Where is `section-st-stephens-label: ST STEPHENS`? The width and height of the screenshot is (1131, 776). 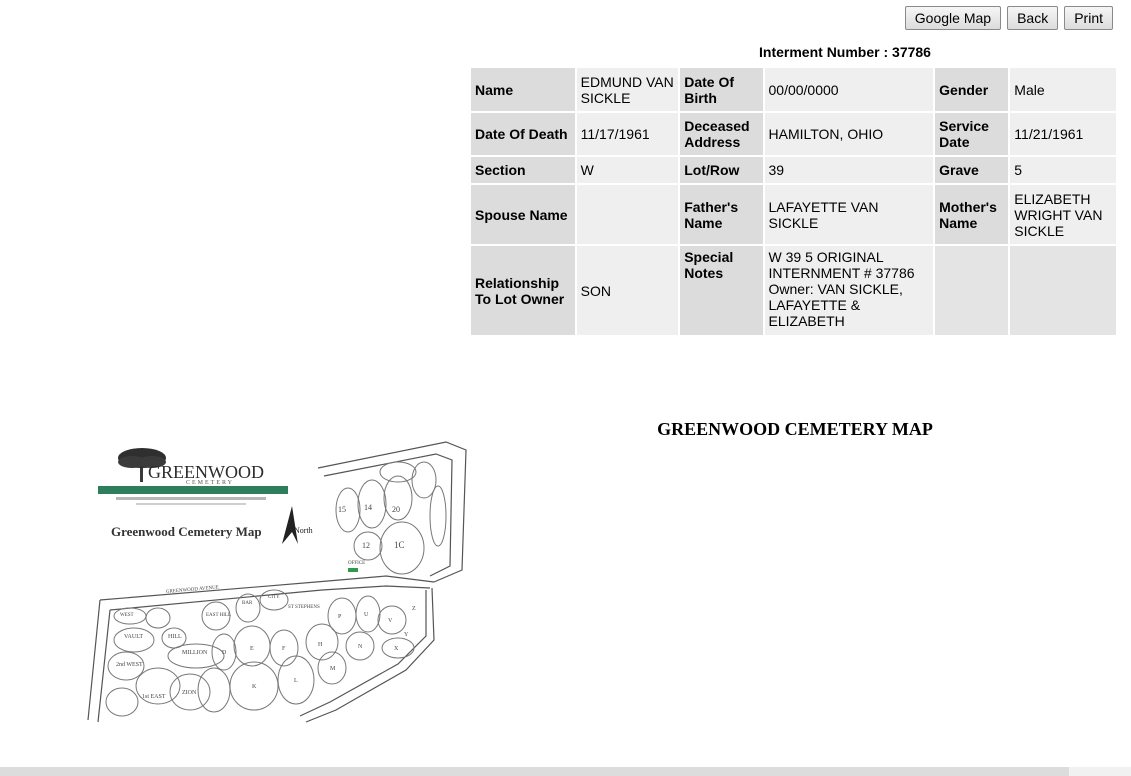
section-st-stephens-label: ST STEPHENS is located at coordinates (304, 607).